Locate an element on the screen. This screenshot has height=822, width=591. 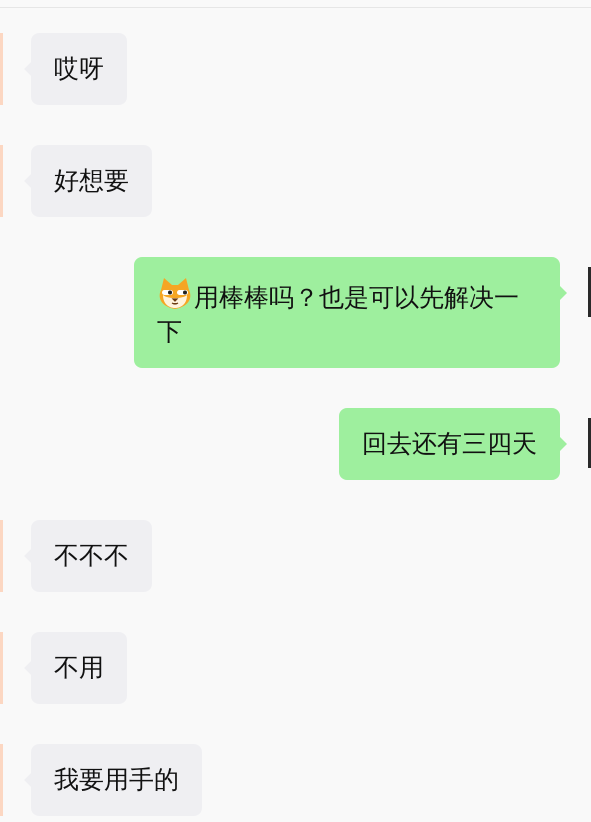
message-text: 哎呀 is located at coordinates (79, 69).